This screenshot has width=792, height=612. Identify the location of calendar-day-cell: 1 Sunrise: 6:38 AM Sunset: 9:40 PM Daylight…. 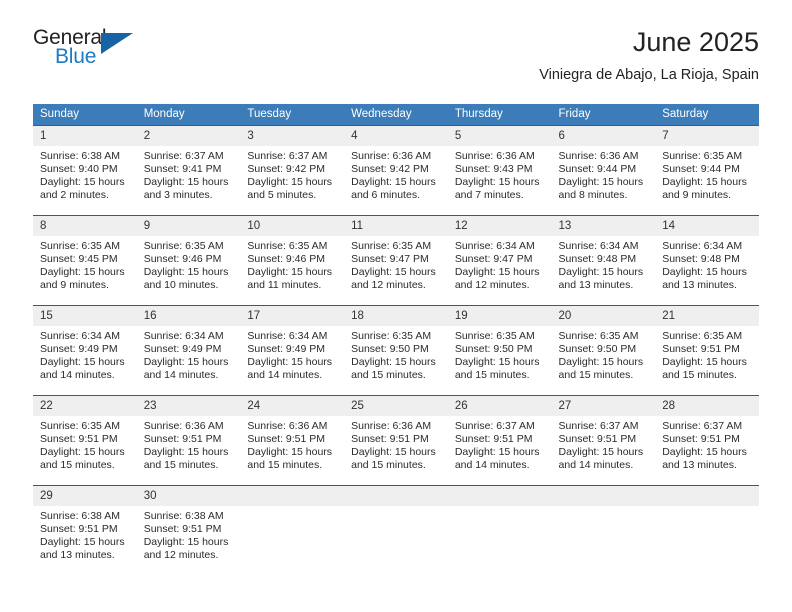
(85, 169).